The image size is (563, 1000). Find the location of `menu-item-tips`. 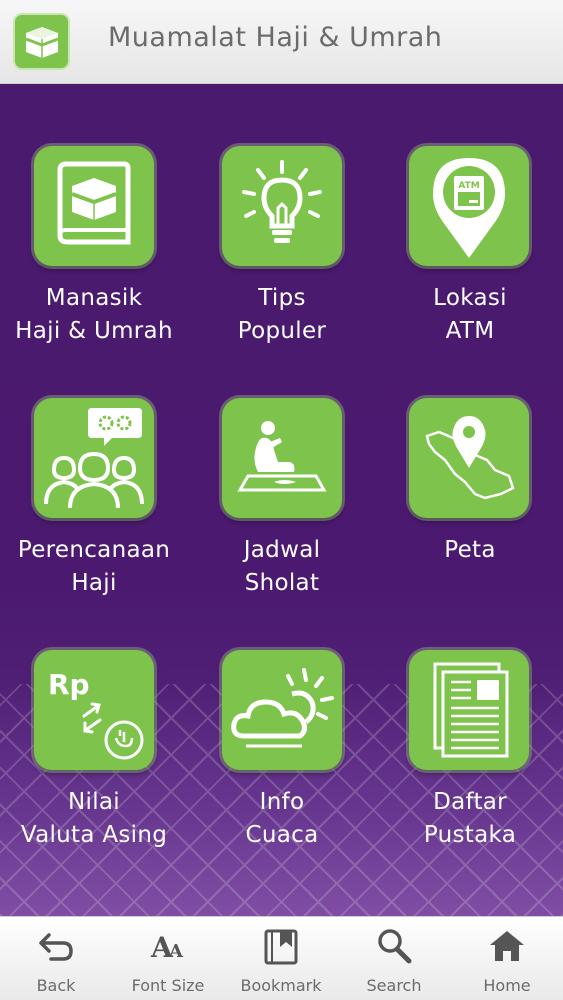

menu-item-tips is located at coordinates (282, 206).